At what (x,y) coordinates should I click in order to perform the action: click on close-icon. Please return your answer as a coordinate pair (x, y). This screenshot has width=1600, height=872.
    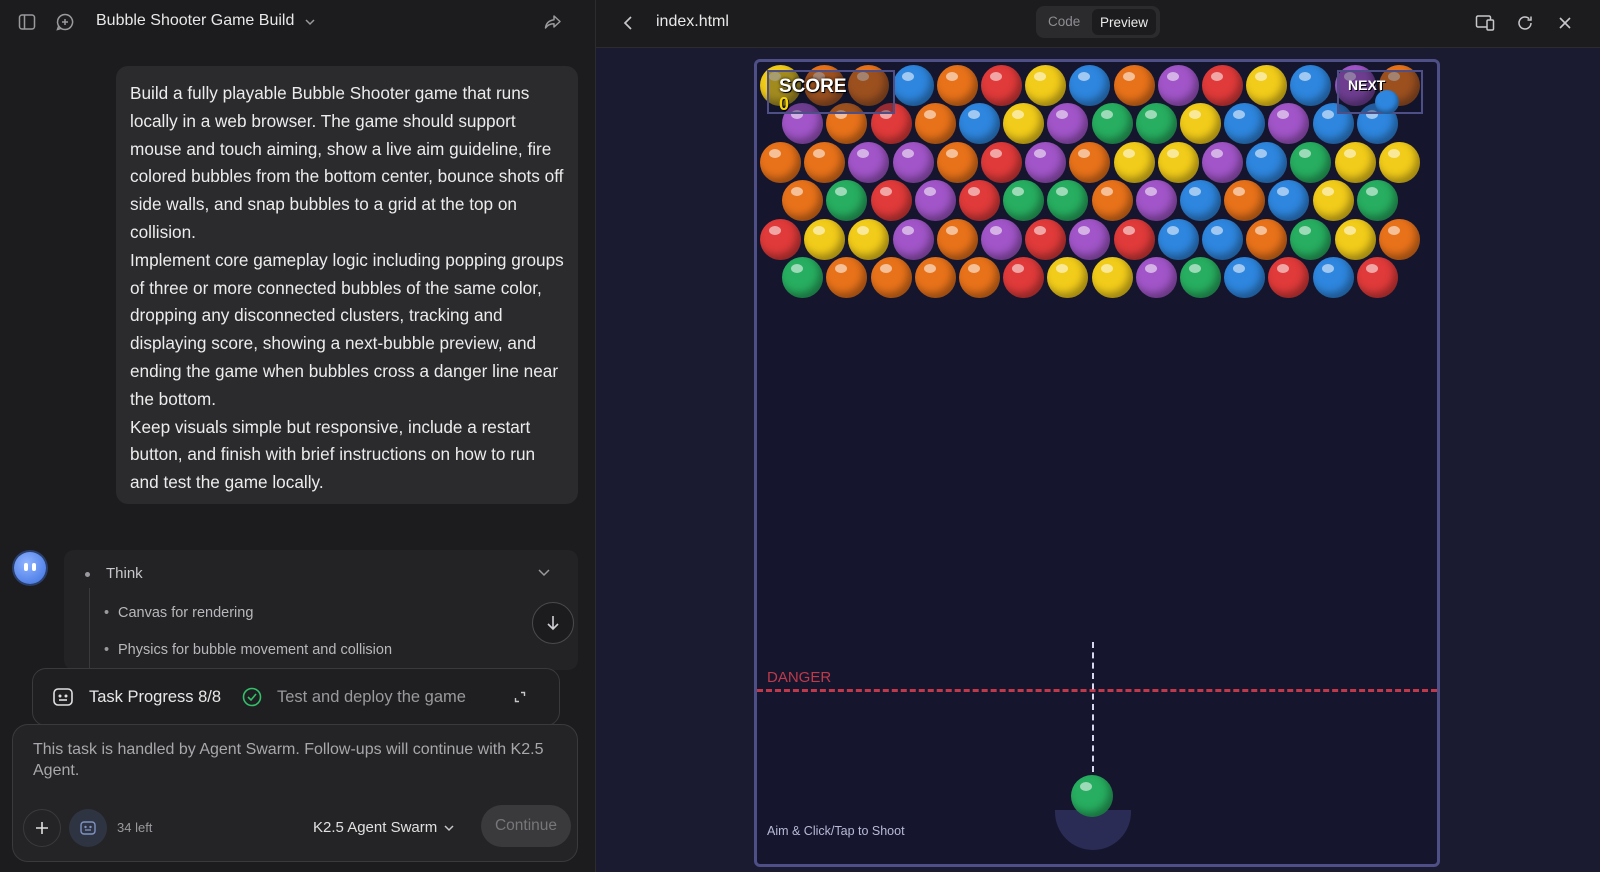
    Looking at the image, I should click on (1565, 23).